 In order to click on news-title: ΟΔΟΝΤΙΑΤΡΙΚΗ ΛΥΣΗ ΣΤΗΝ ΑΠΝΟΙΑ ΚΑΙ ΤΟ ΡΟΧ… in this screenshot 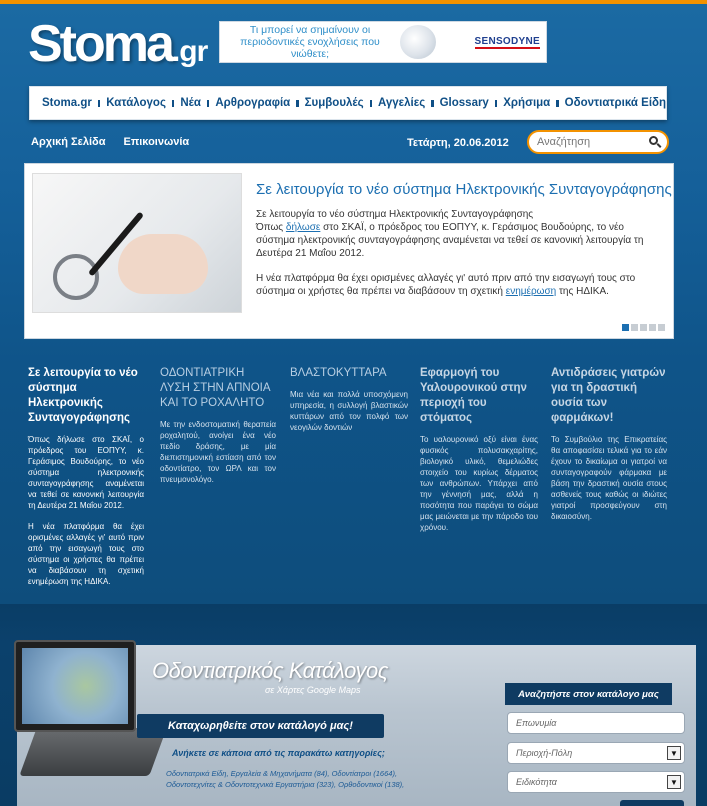, I will do `click(218, 388)`.